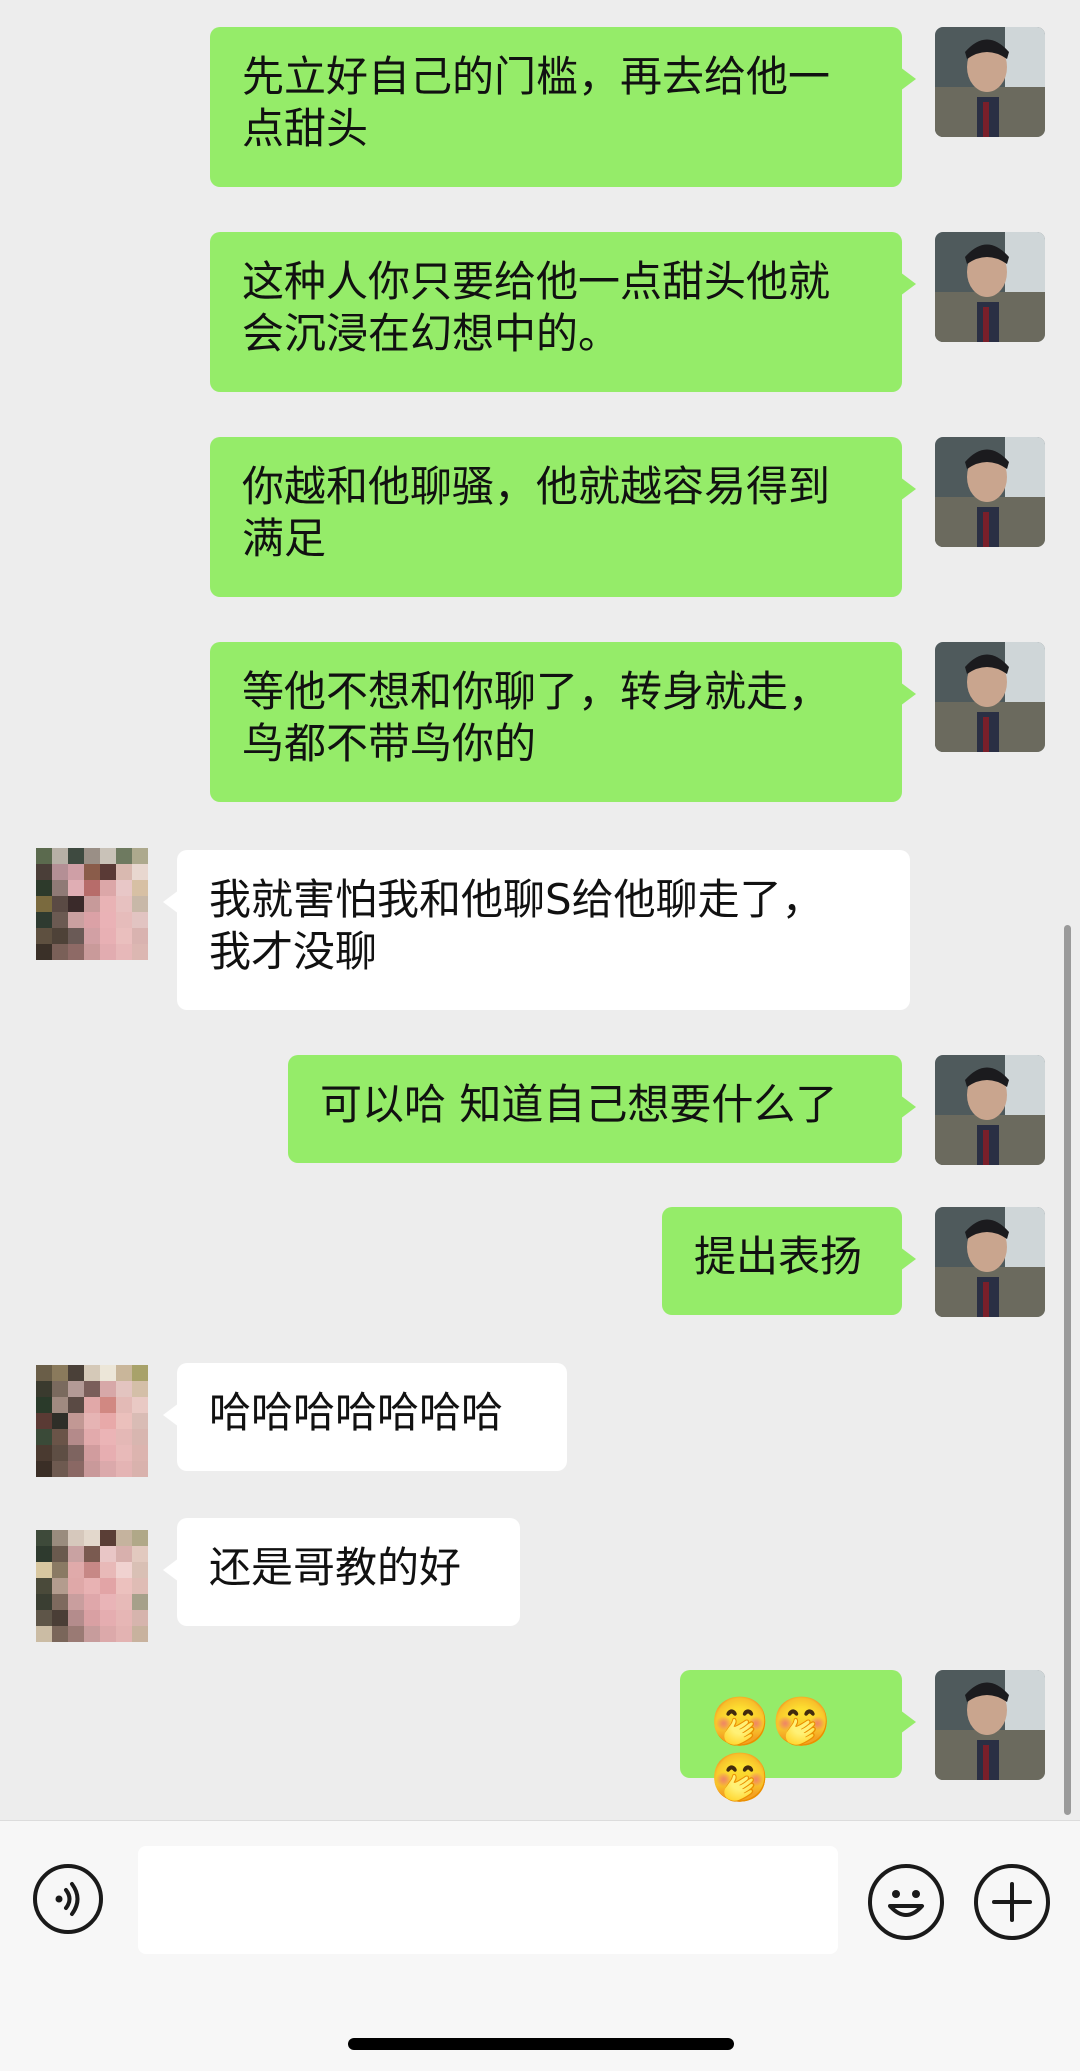 The width and height of the screenshot is (1080, 2071). I want to click on outgoing-message: 等他不想和你聊了，转身就走， 鸟都不带鸟你的, so click(563, 722).